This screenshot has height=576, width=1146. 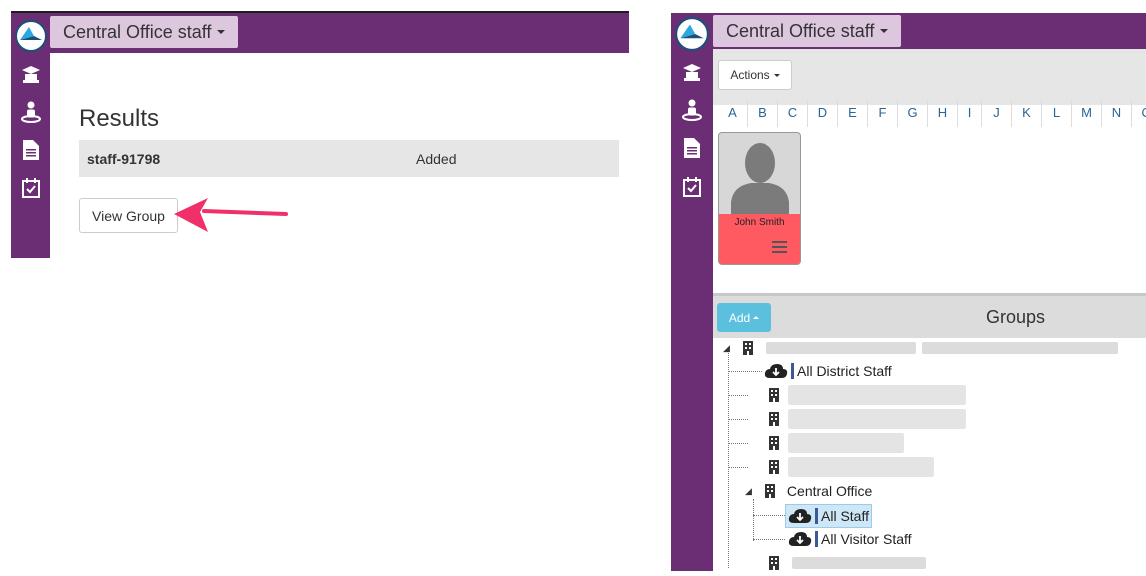 I want to click on tree-node-all-visitor-staff: All Visitor Staff, so click(x=850, y=539).